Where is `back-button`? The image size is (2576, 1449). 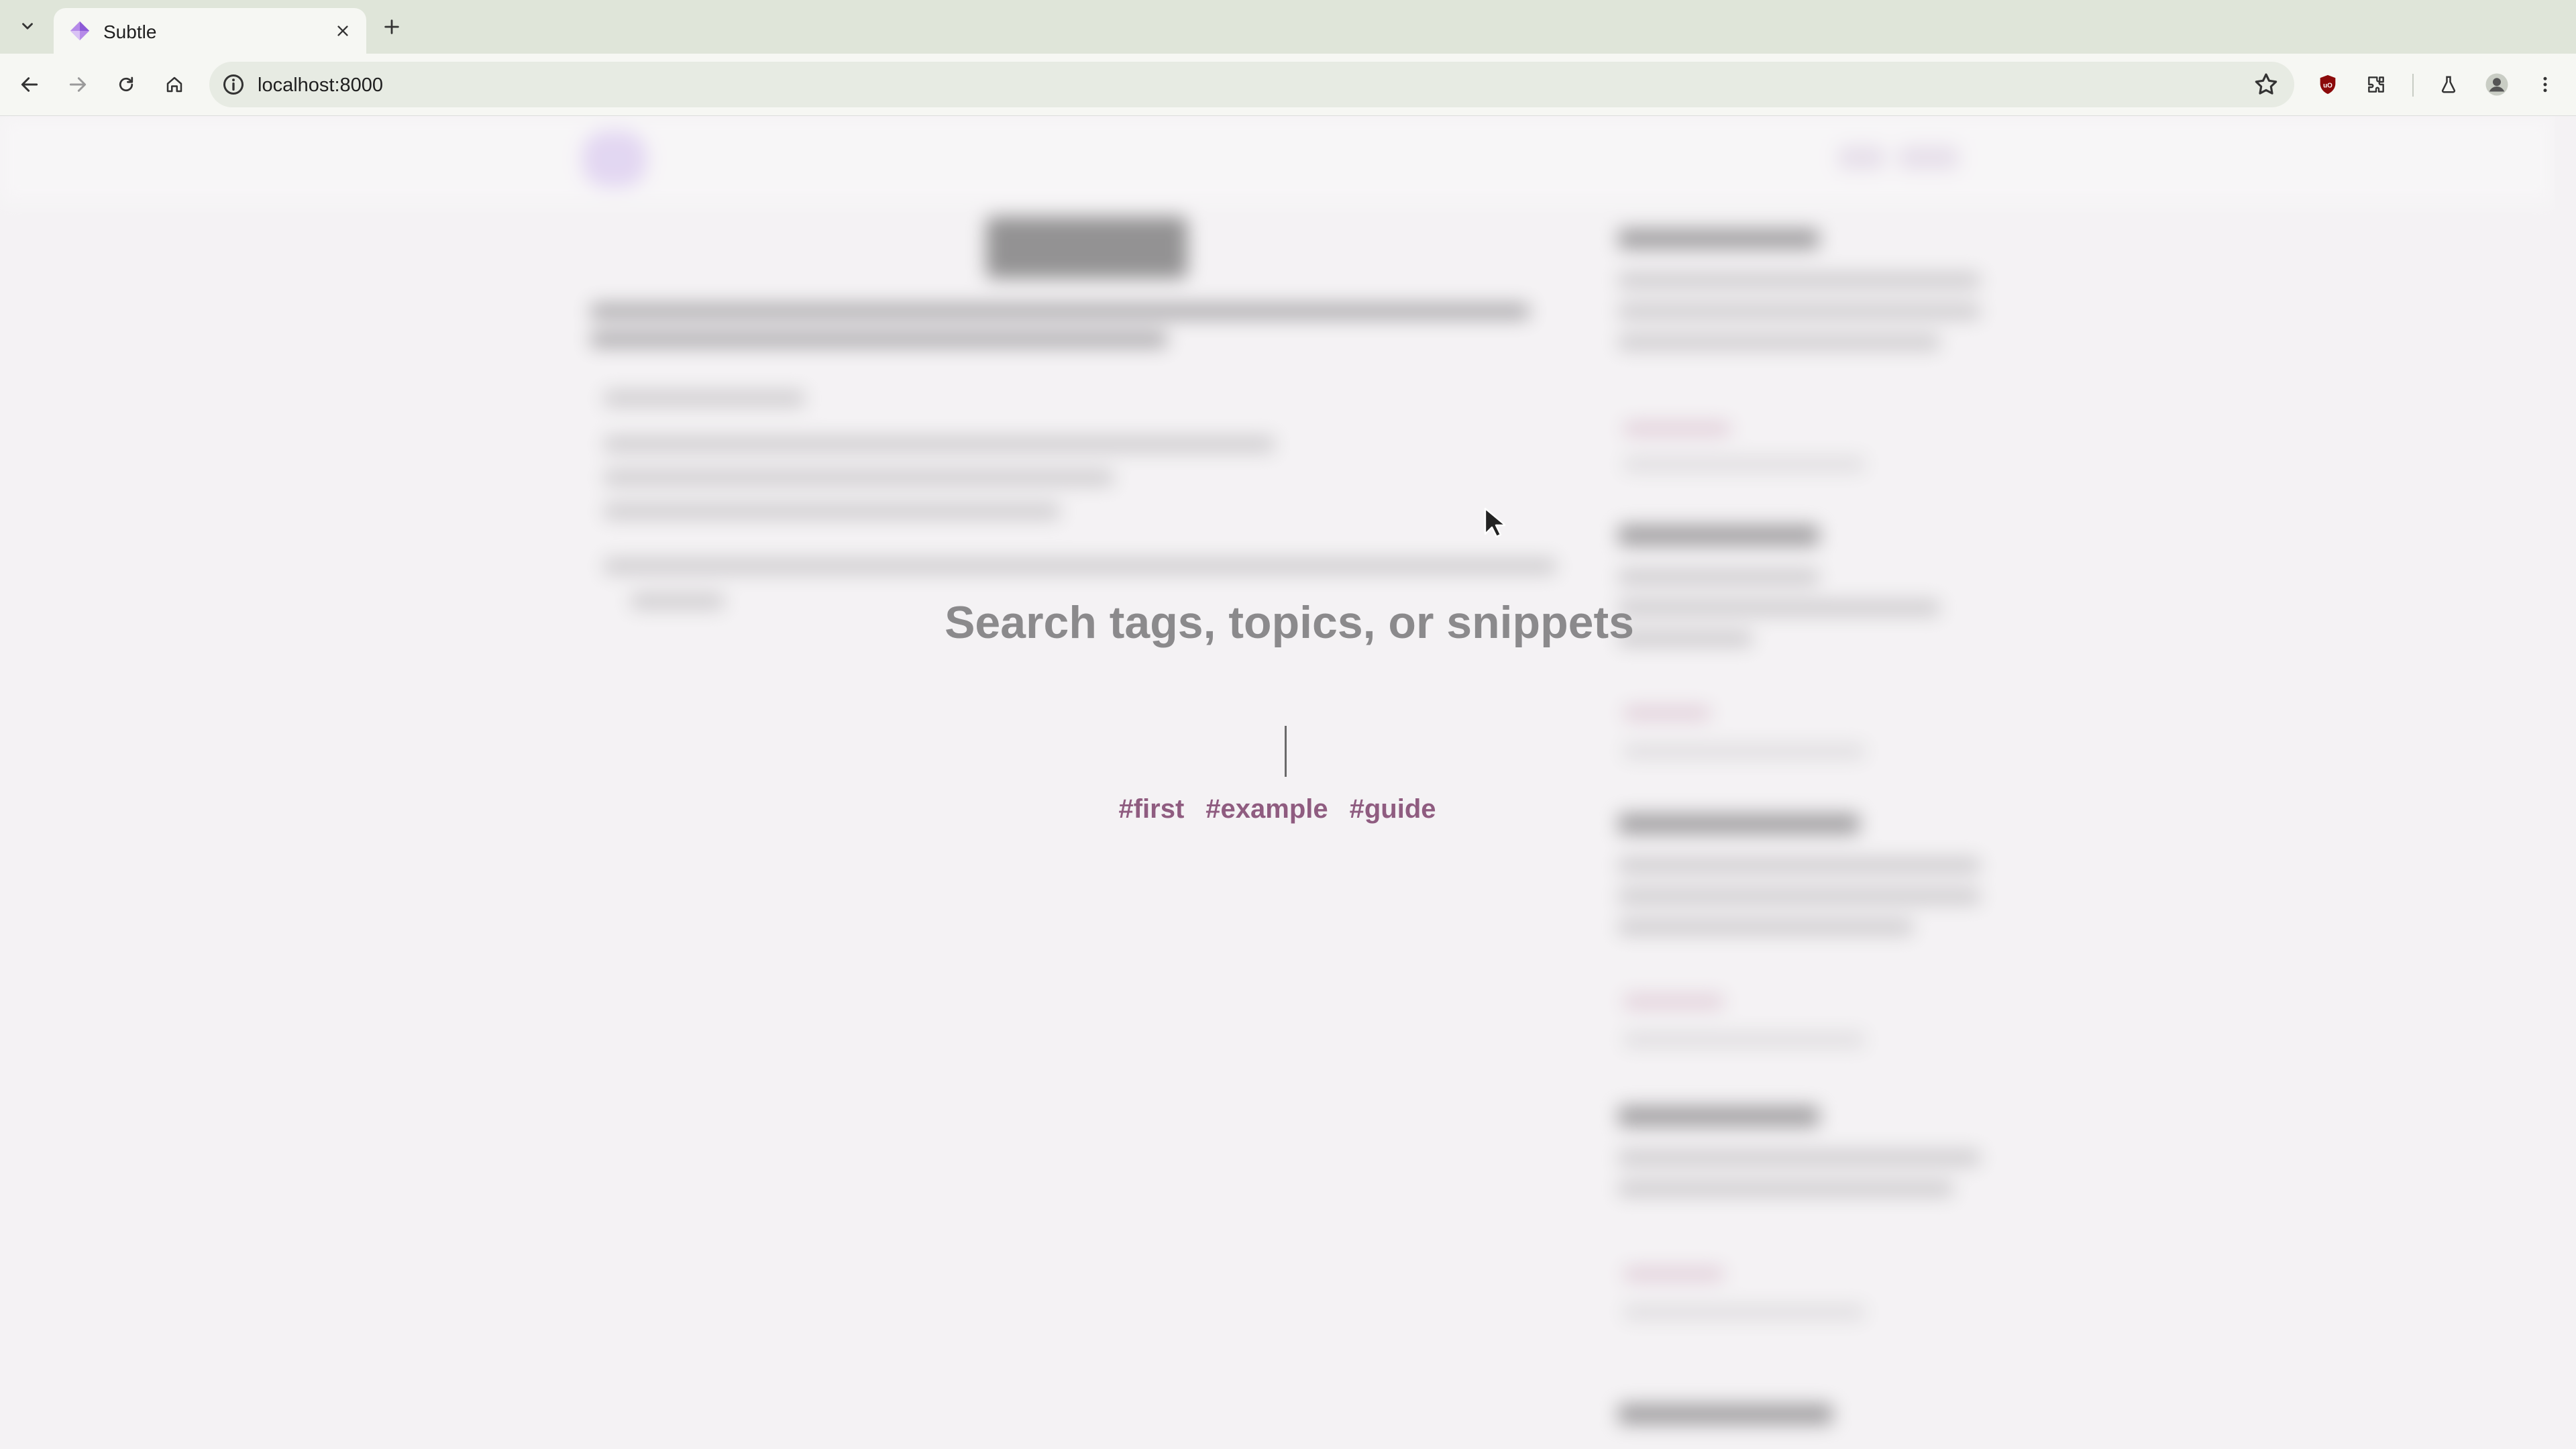 back-button is located at coordinates (29, 84).